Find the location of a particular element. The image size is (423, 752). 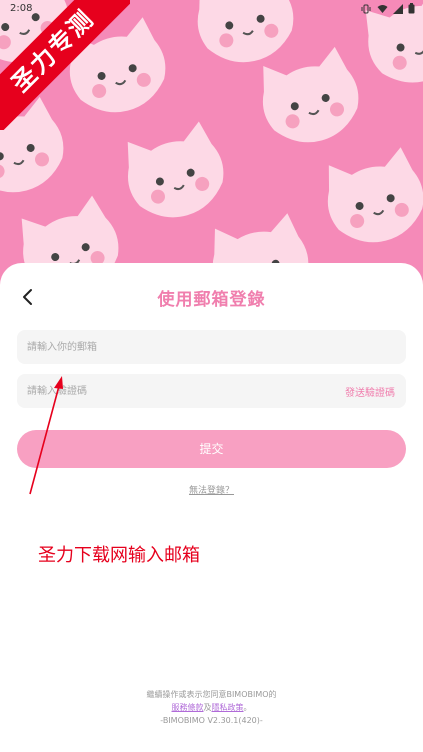

submit-button: 提交 is located at coordinates (211, 449).